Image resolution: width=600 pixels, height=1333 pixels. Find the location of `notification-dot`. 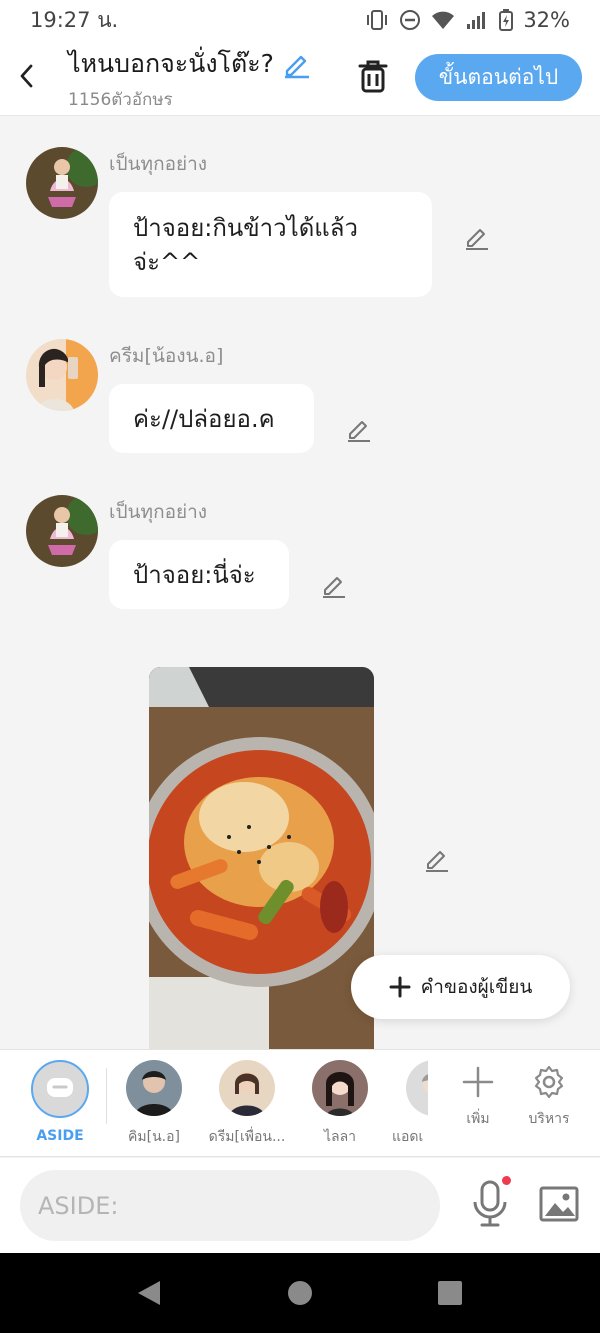

notification-dot is located at coordinates (506, 1180).